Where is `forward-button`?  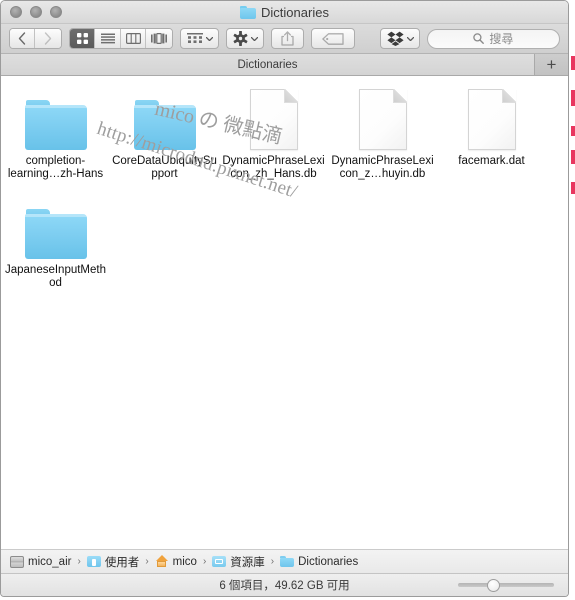 forward-button is located at coordinates (48, 38).